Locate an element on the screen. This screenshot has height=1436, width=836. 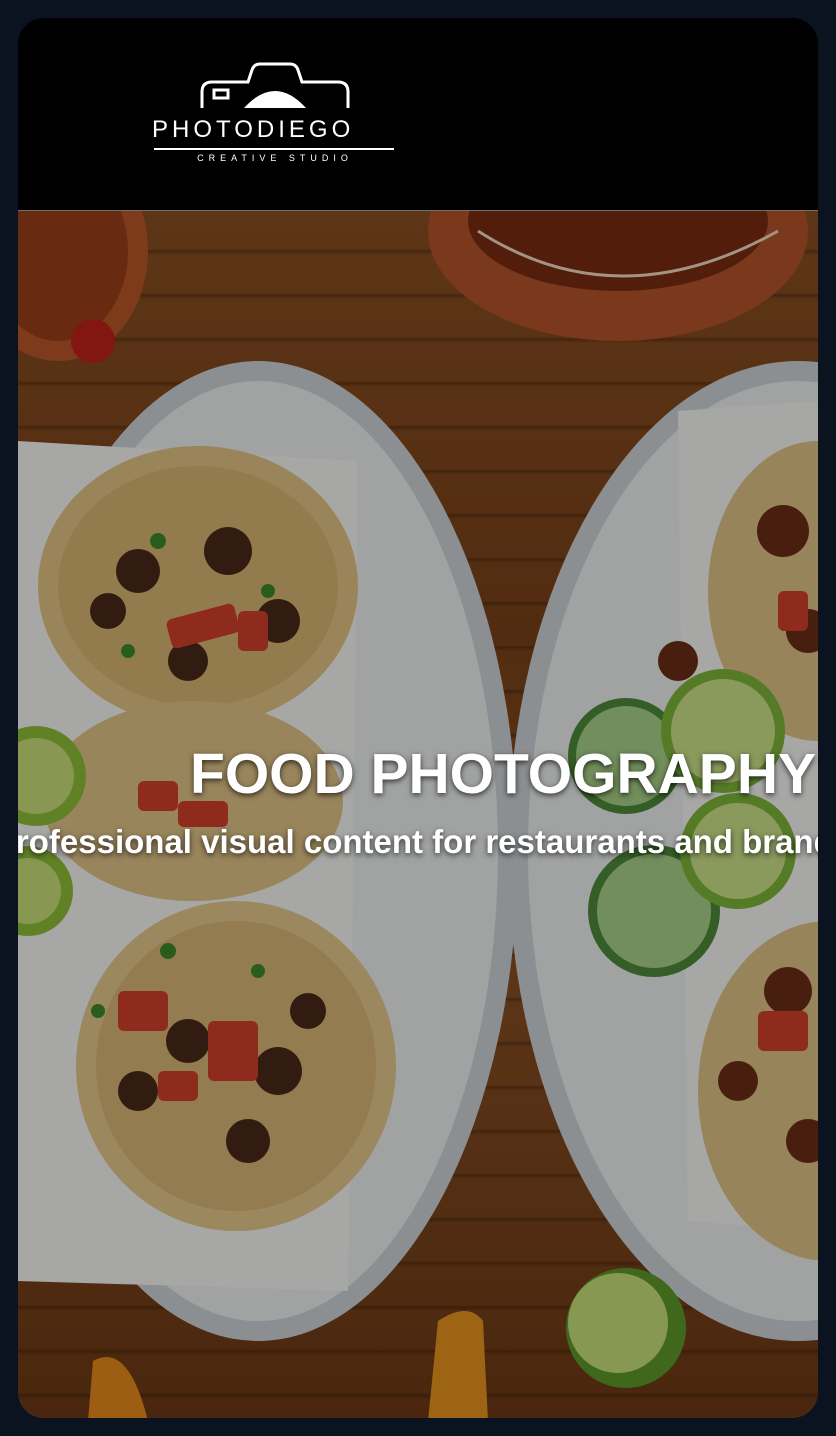
brand-name: PHOTODIEGO is located at coordinates (253, 129).